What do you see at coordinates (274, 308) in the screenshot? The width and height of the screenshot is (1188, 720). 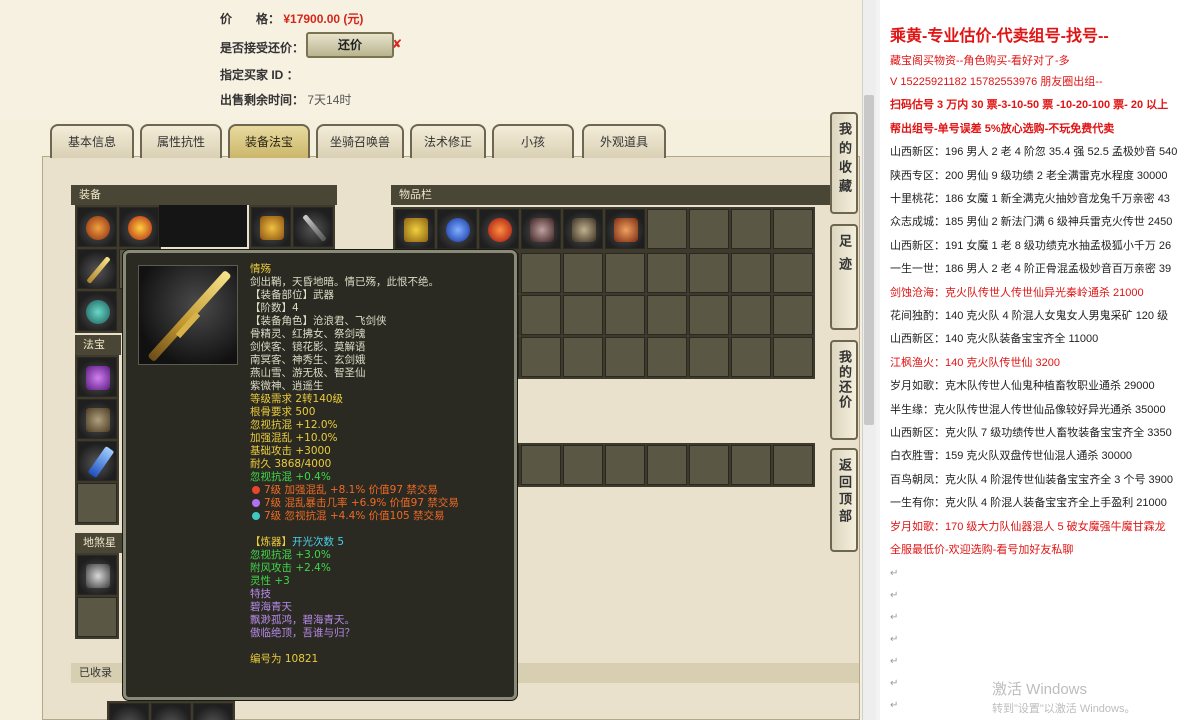 I see `item-tier: 【阶数】4` at bounding box center [274, 308].